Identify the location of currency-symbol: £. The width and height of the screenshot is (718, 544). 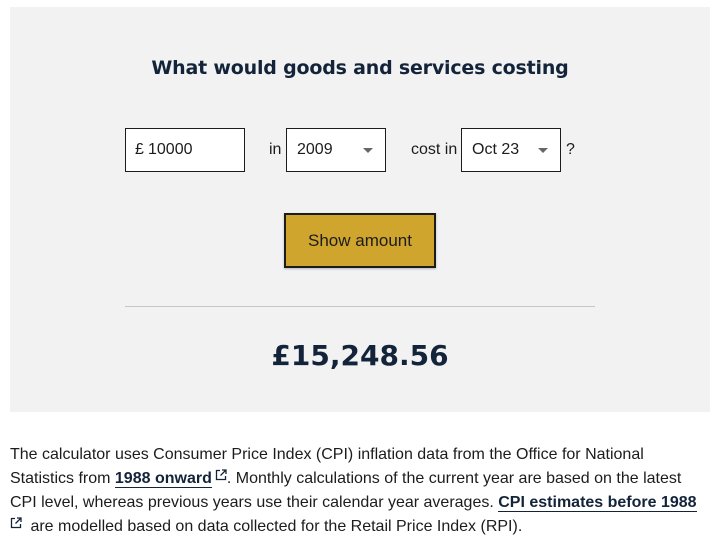
(139, 149).